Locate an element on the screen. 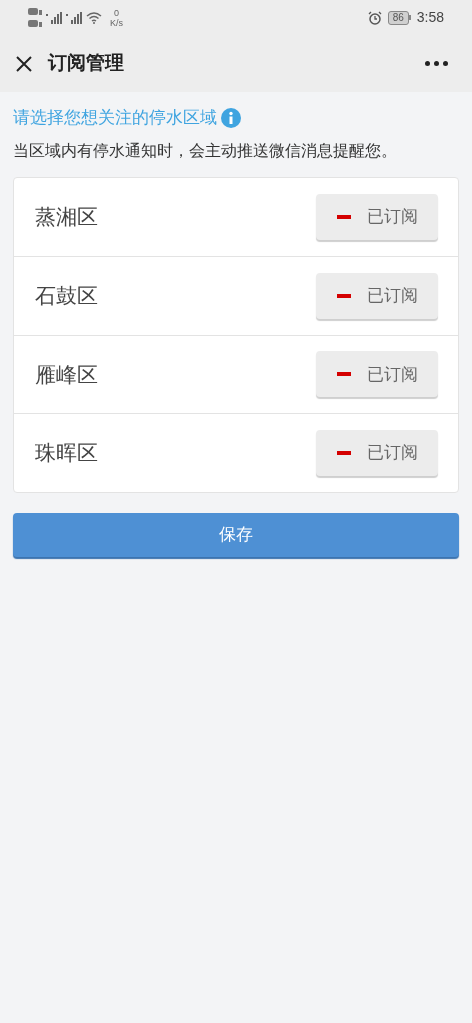 The image size is (472, 1023). hd-icon is located at coordinates (35, 17).